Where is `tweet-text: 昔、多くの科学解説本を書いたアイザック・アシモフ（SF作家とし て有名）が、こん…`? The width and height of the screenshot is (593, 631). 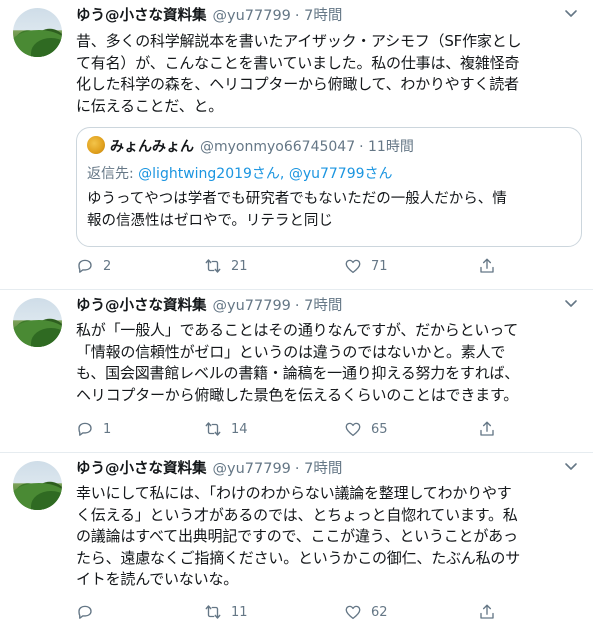 tweet-text: 昔、多くの科学解説本を書いたアイザック・アシモフ（SF作家とし て有名）が、こん… is located at coordinates (326, 74).